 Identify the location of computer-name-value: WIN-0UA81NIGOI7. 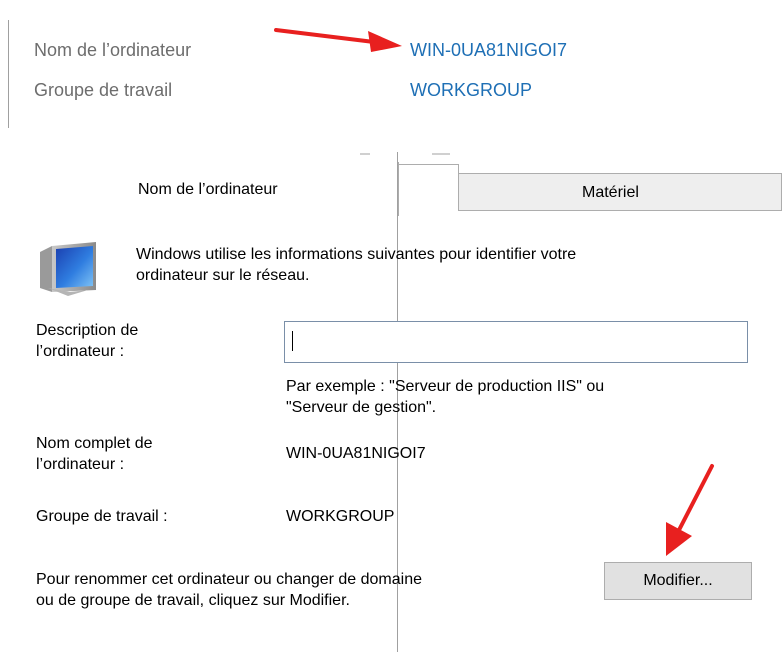
(488, 50).